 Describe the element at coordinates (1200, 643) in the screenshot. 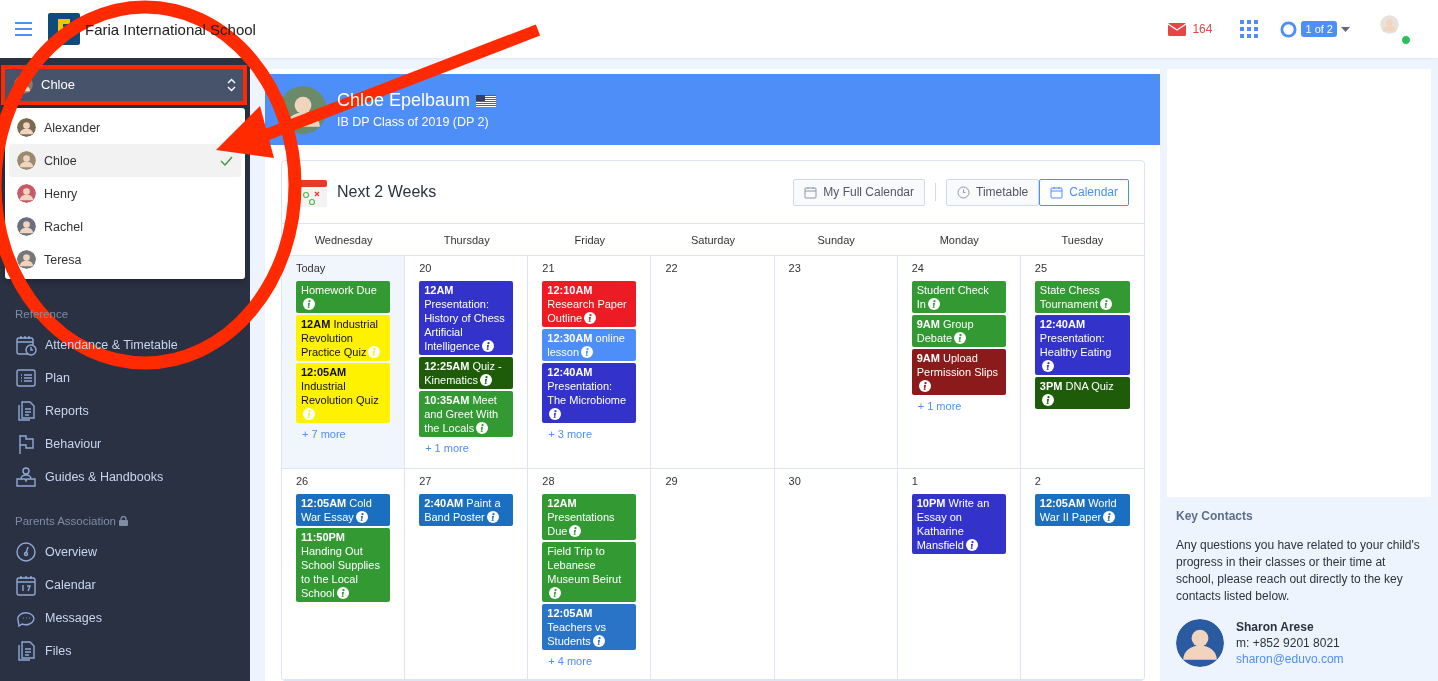

I see `contact-avatar` at that location.